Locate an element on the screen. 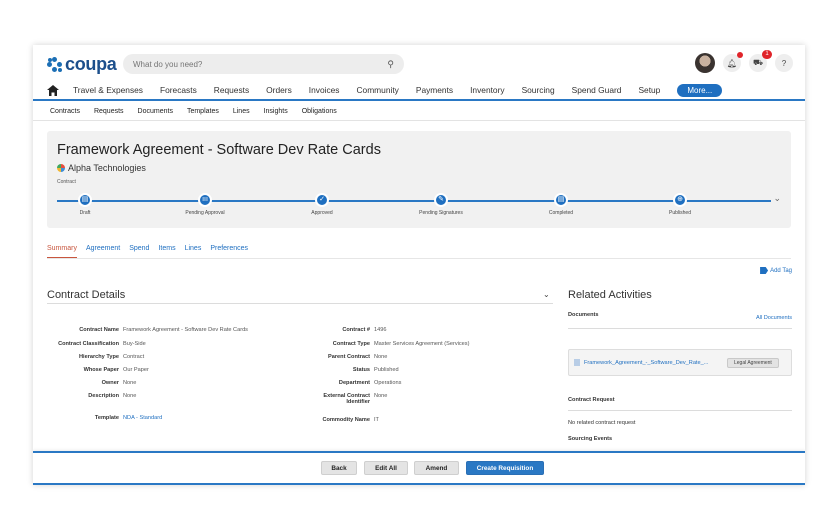  field-label: Description is located at coordinates (103, 396).